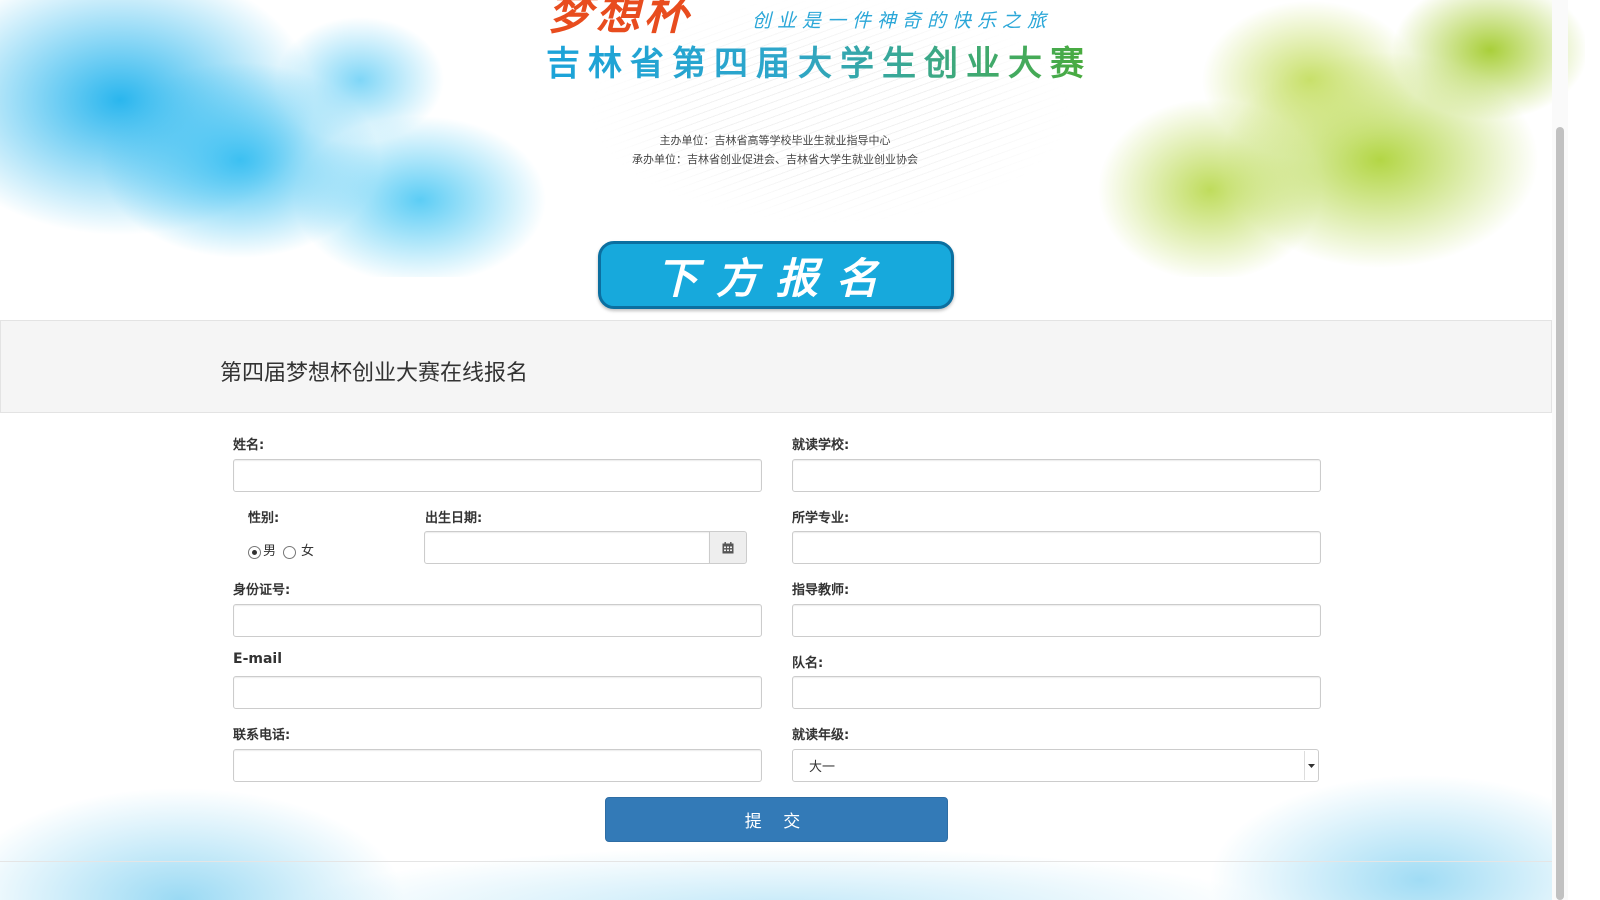 The height and width of the screenshot is (900, 1600). What do you see at coordinates (567, 547) in the screenshot?
I see `birthdate-input` at bounding box center [567, 547].